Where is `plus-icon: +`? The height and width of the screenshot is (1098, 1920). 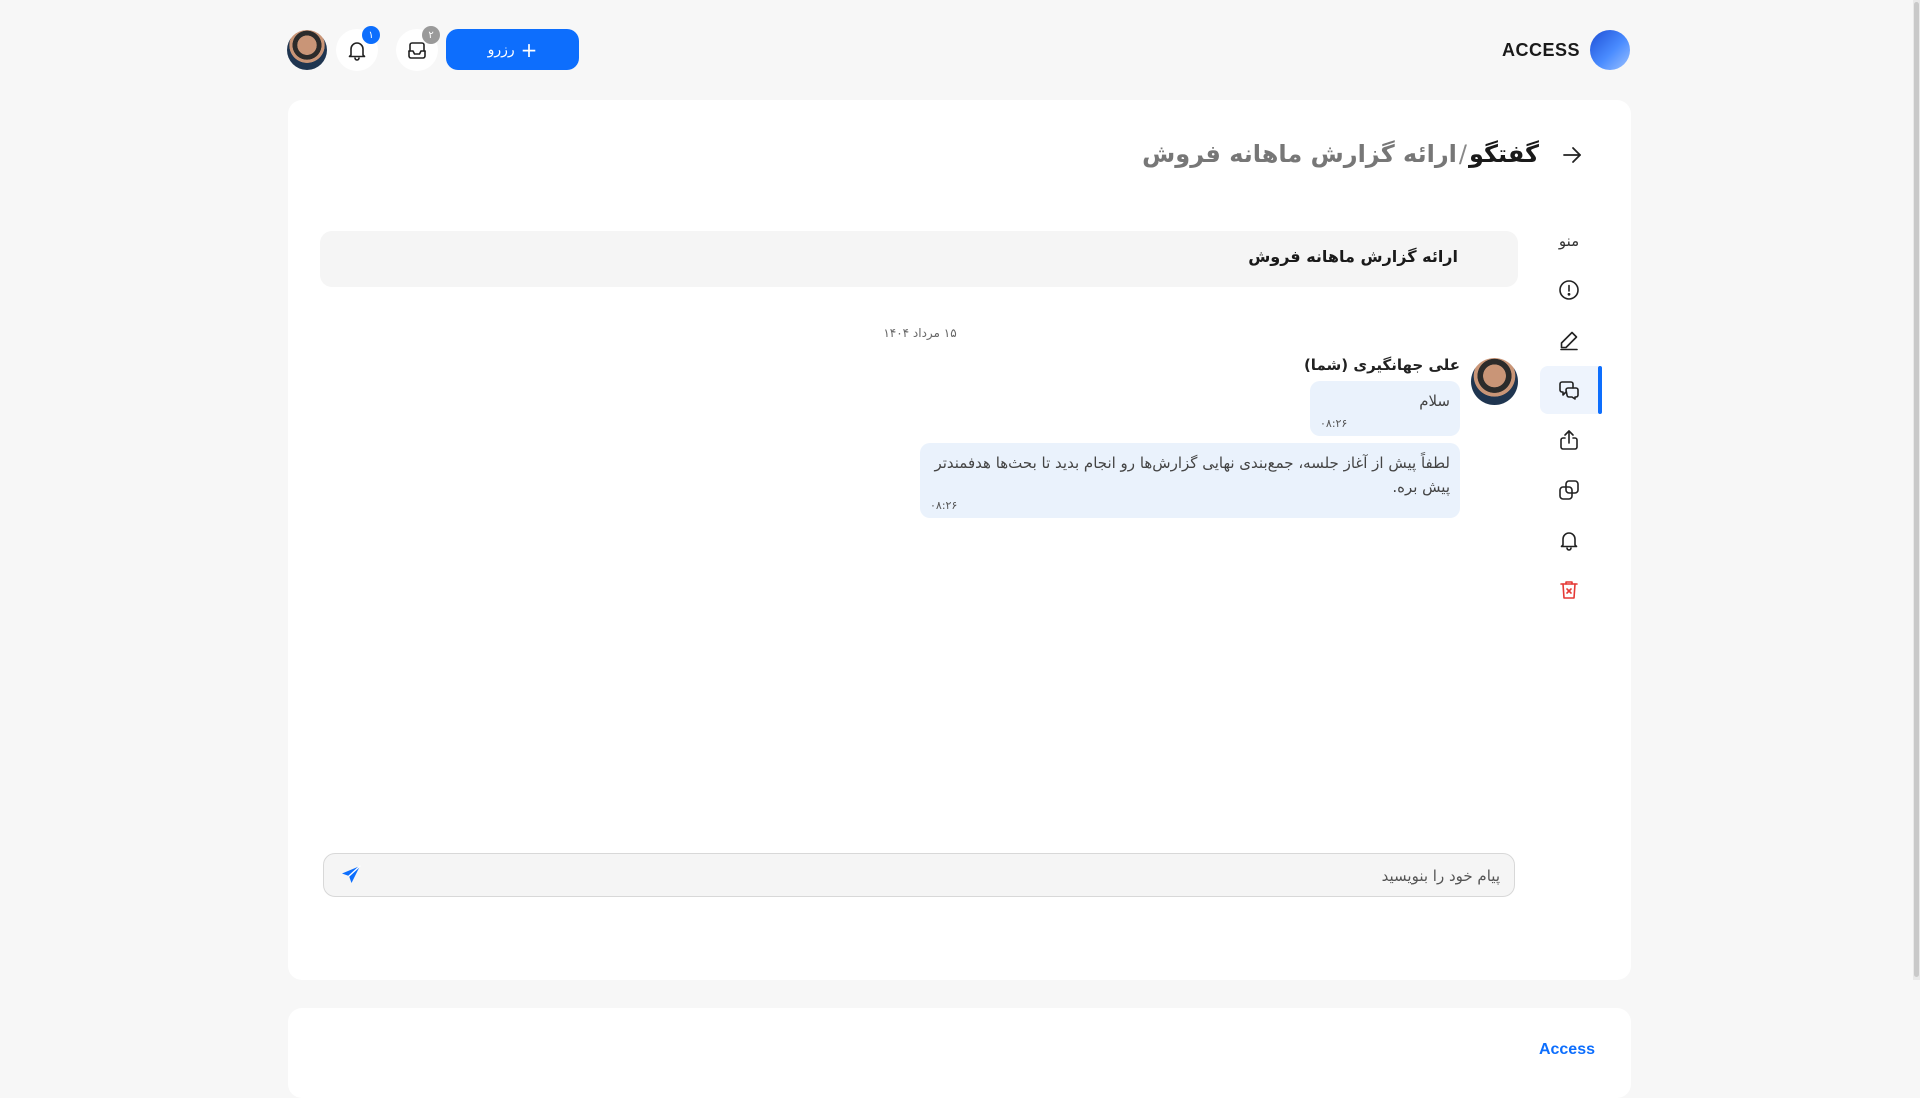
plus-icon: + is located at coordinates (529, 49).